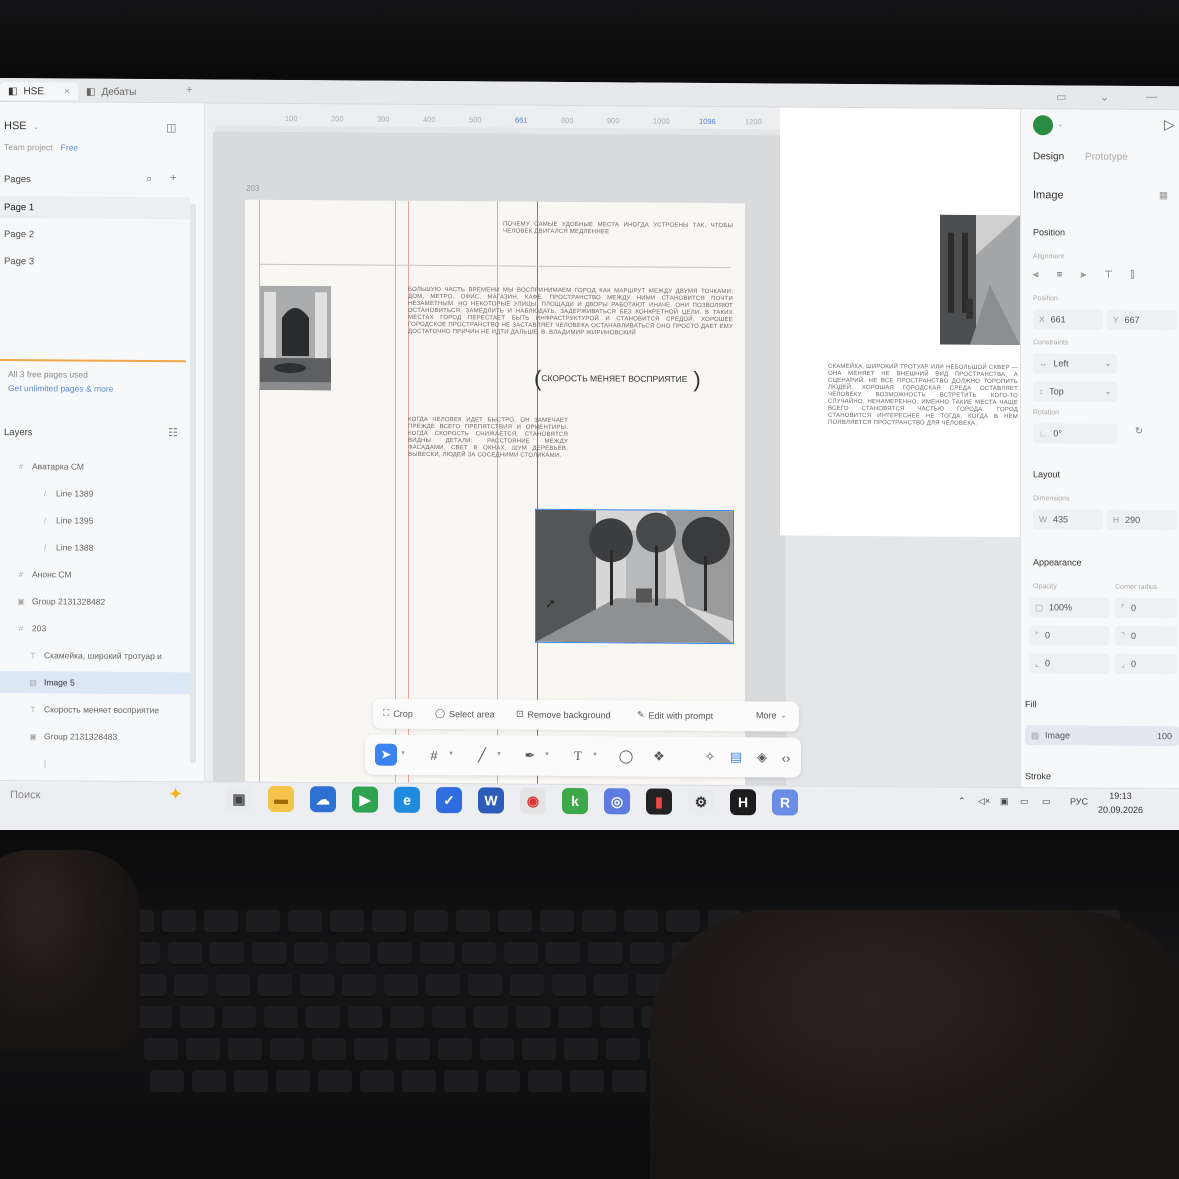 The height and width of the screenshot is (1179, 1179). Describe the element at coordinates (449, 800) in the screenshot. I see `app-check-icon: ✓` at that location.